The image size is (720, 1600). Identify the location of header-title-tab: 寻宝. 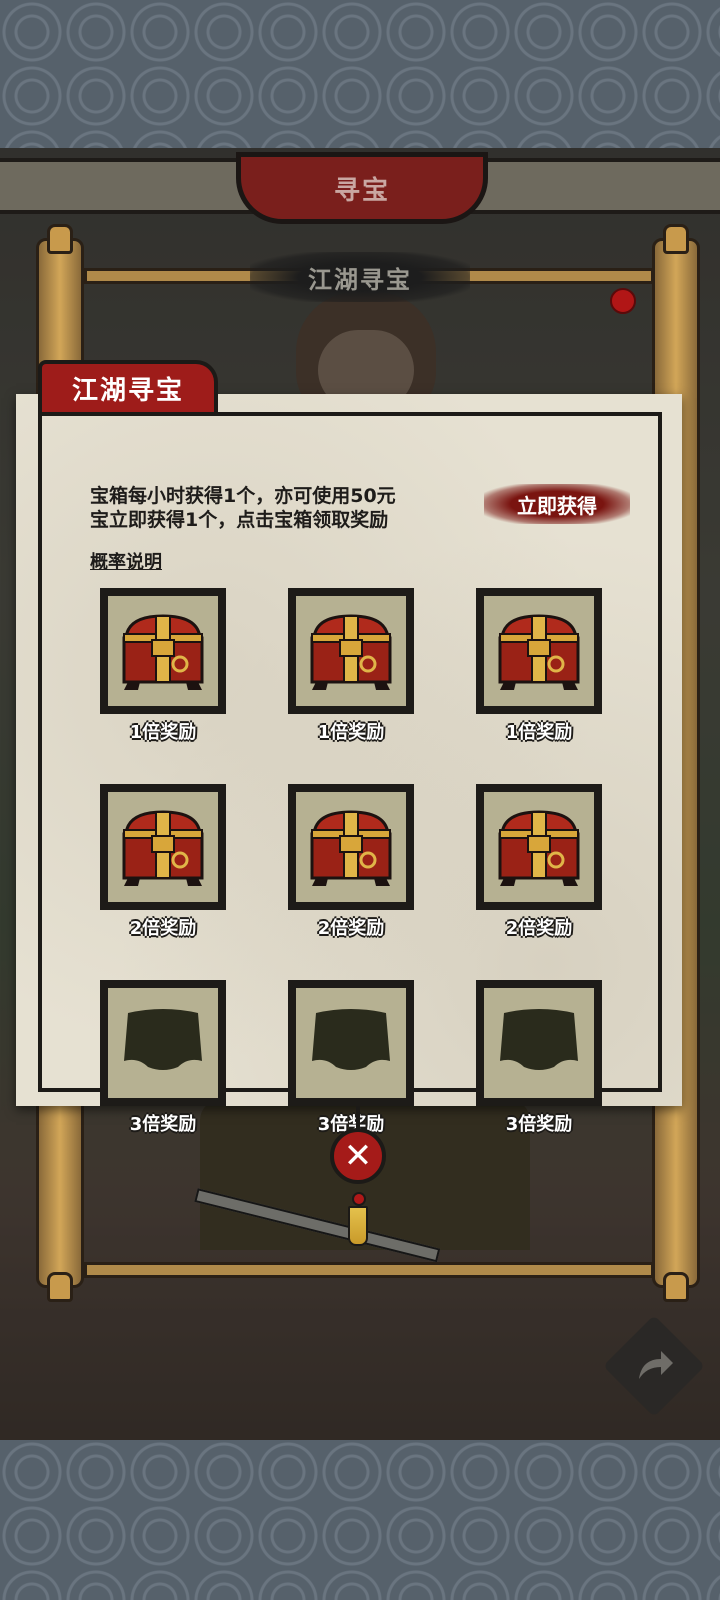
(362, 188).